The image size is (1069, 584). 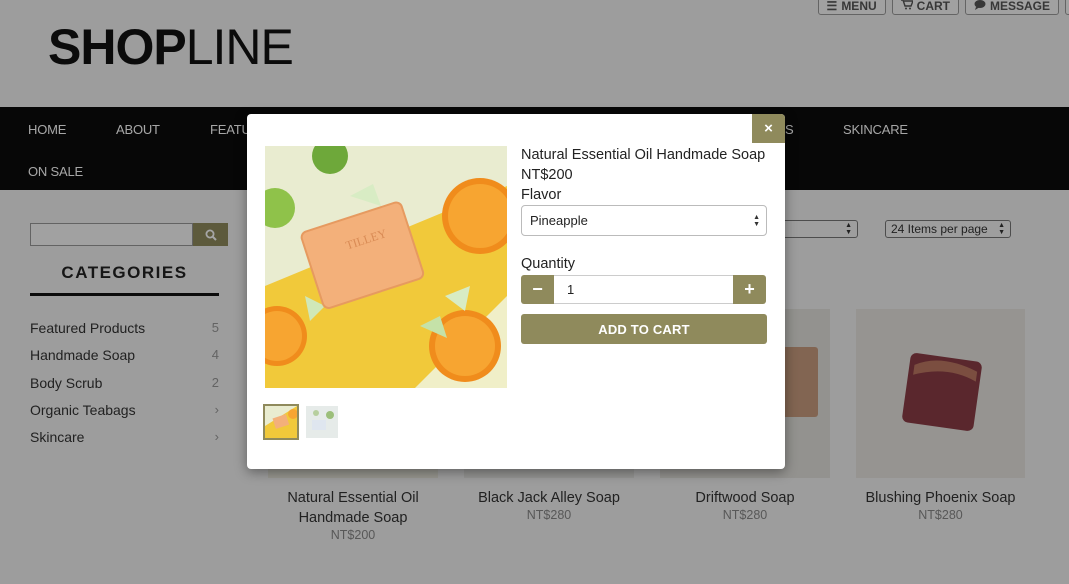 I want to click on quantity-input: 1, so click(x=643, y=289).